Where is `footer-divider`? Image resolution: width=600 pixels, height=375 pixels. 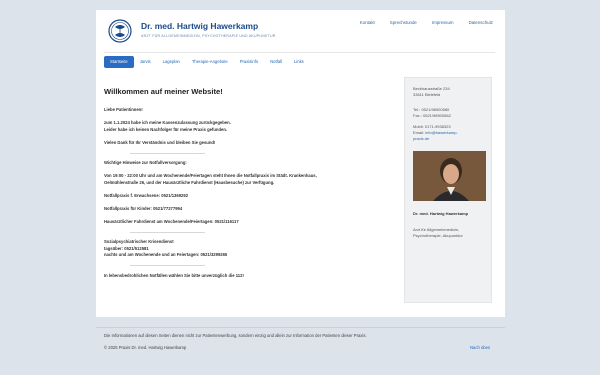
footer-divider is located at coordinates (300, 327).